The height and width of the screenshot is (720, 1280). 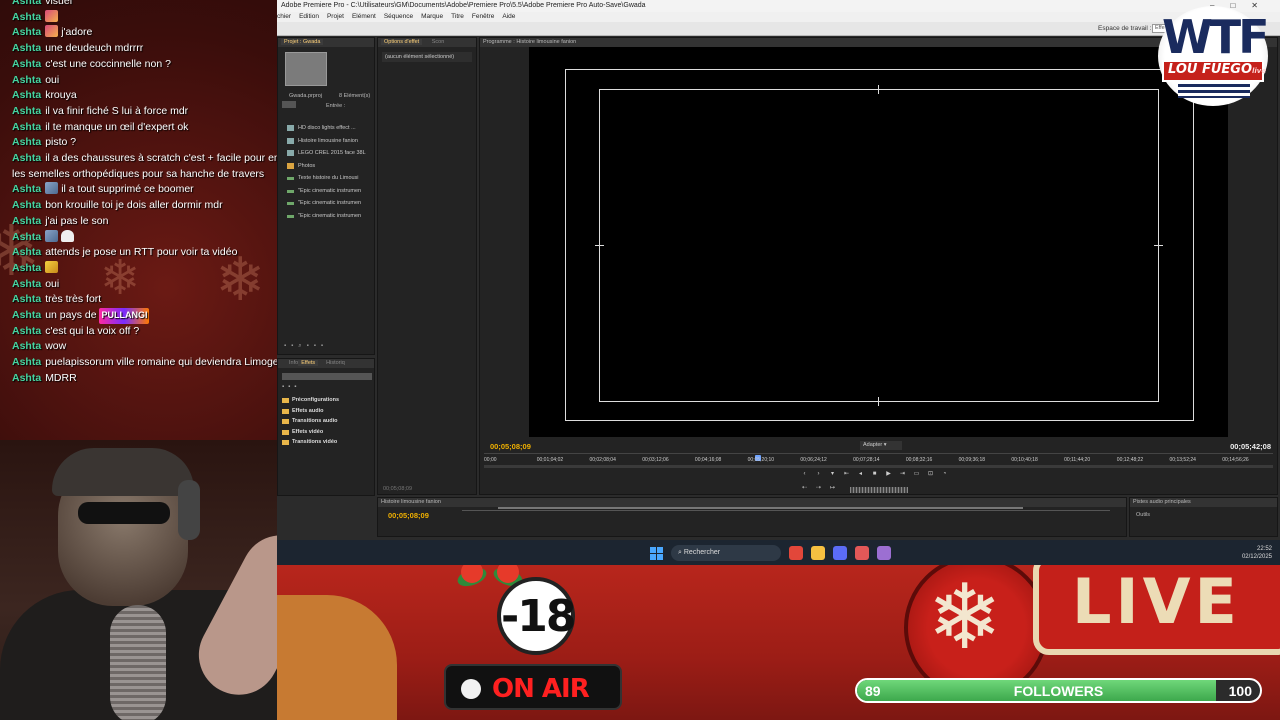 What do you see at coordinates (860, 474) in the screenshot?
I see `step-back-icon: ◂` at bounding box center [860, 474].